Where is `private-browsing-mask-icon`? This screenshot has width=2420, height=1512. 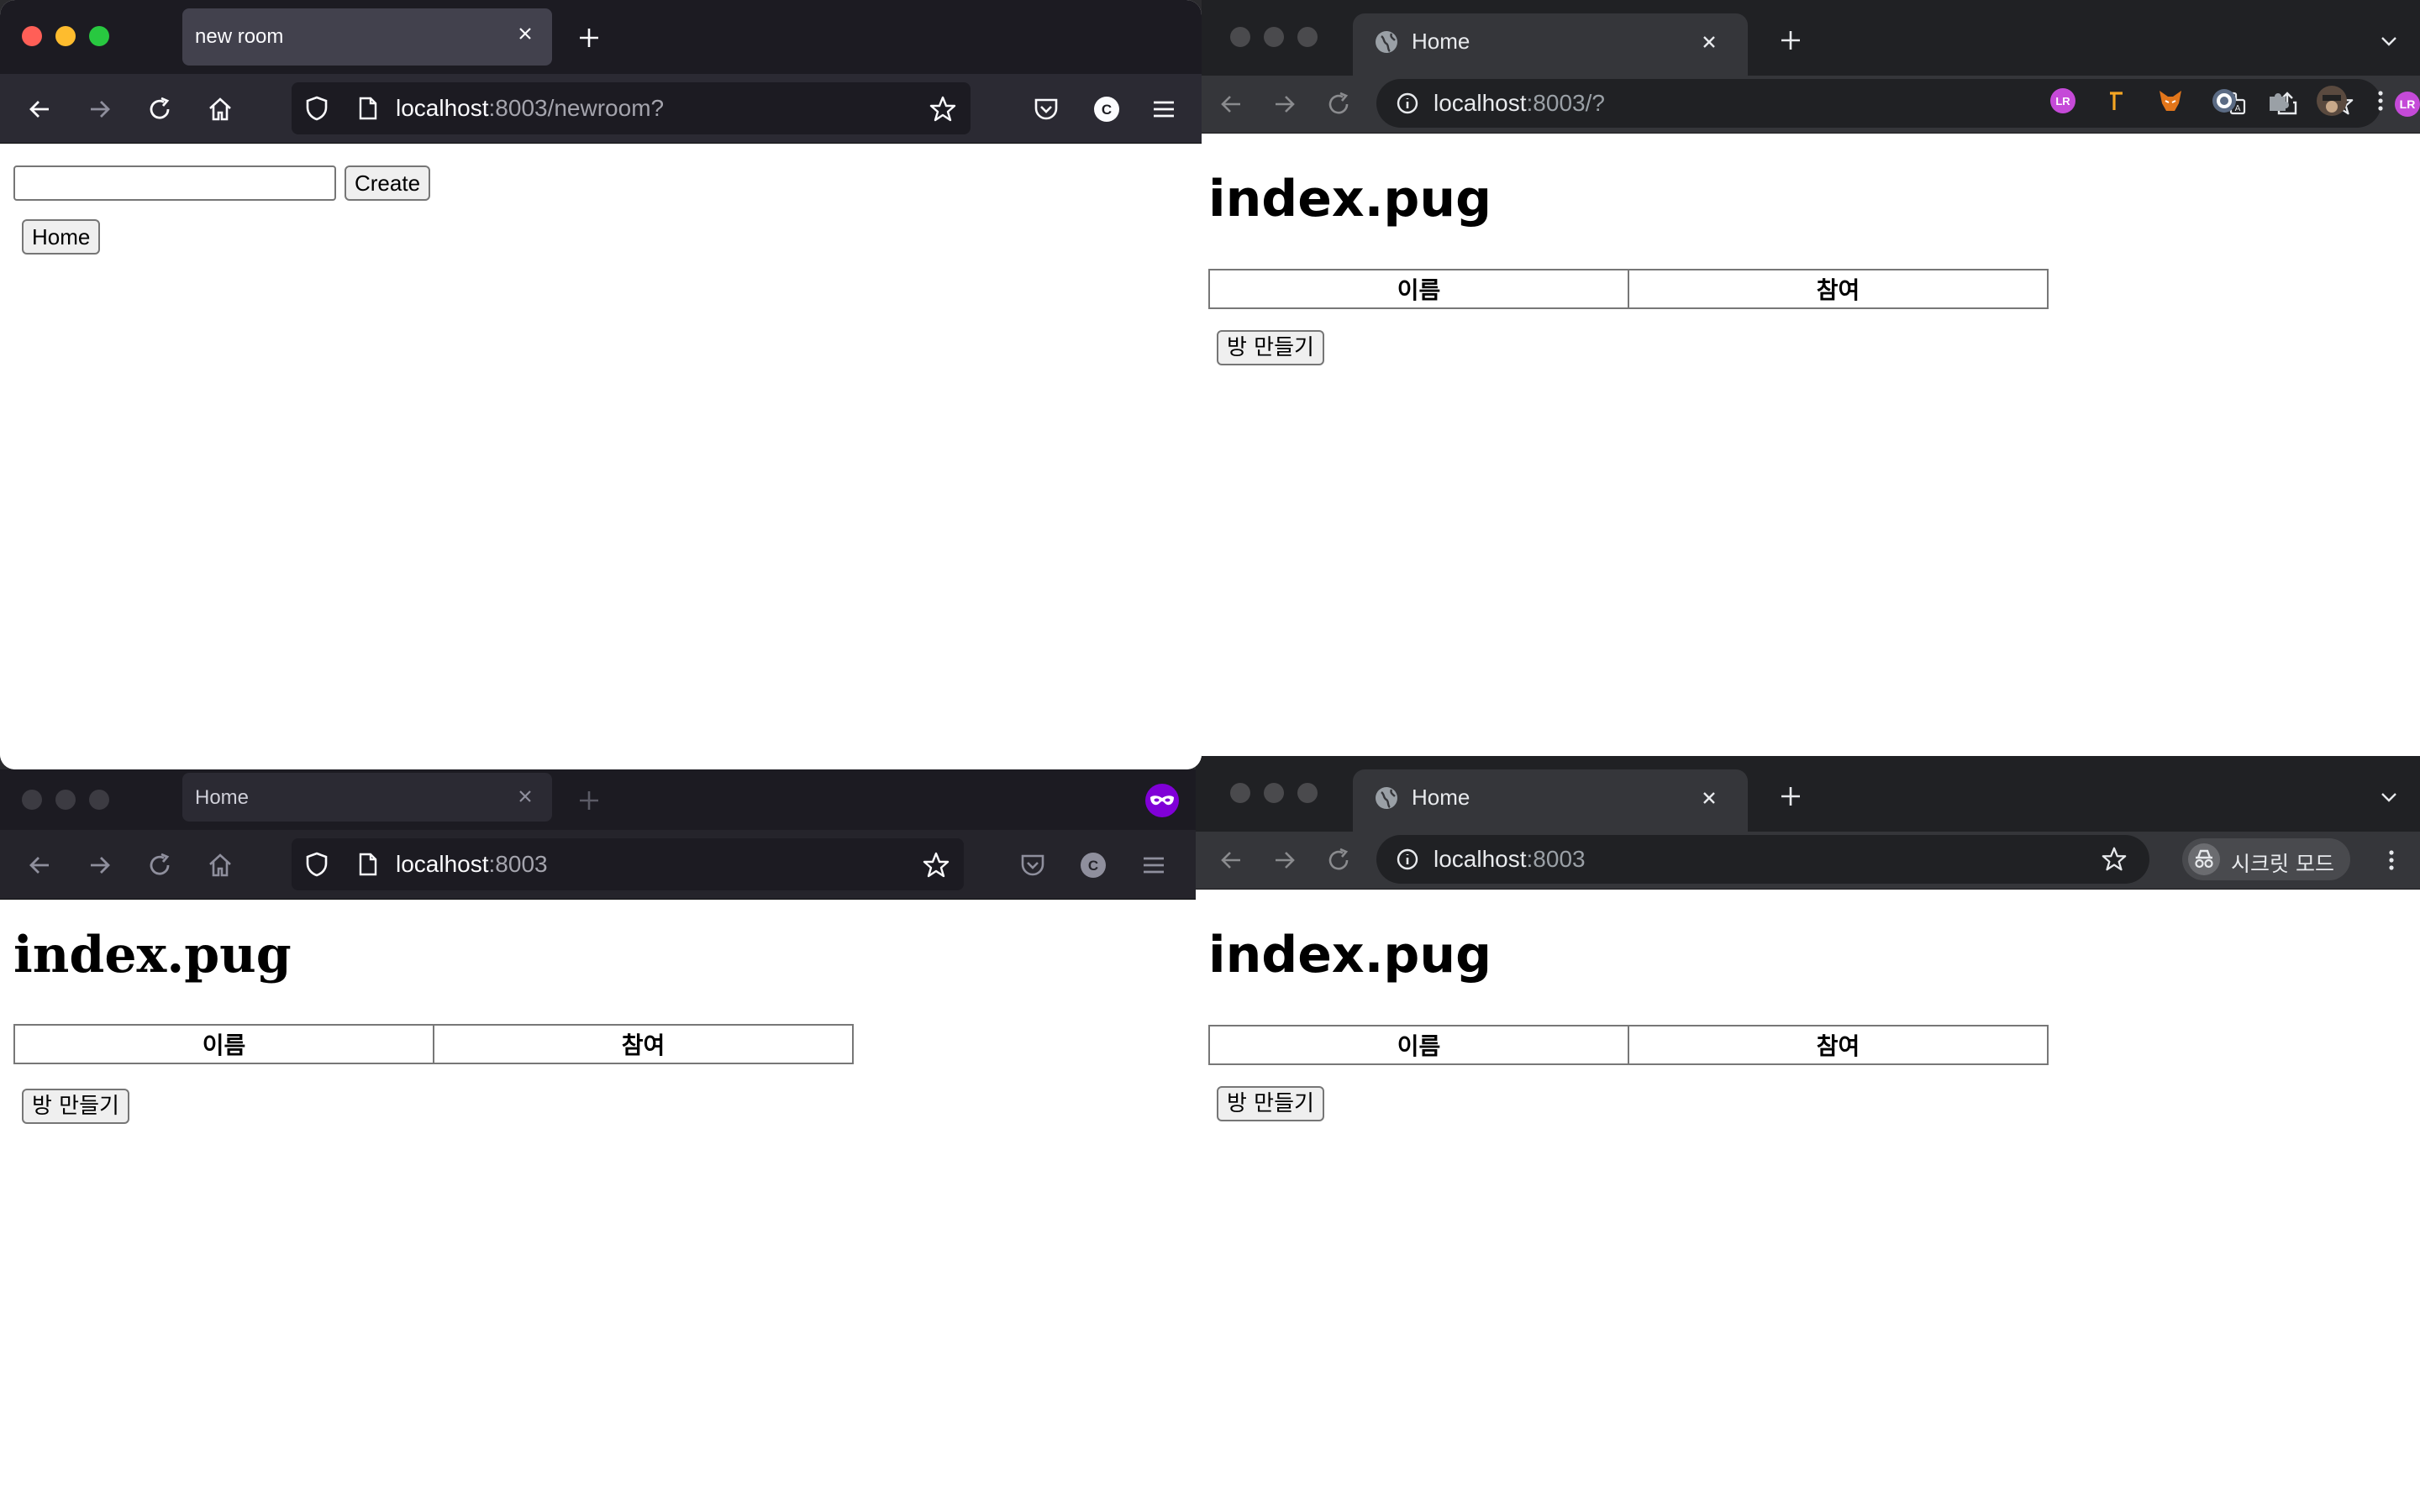
private-browsing-mask-icon is located at coordinates (1162, 800).